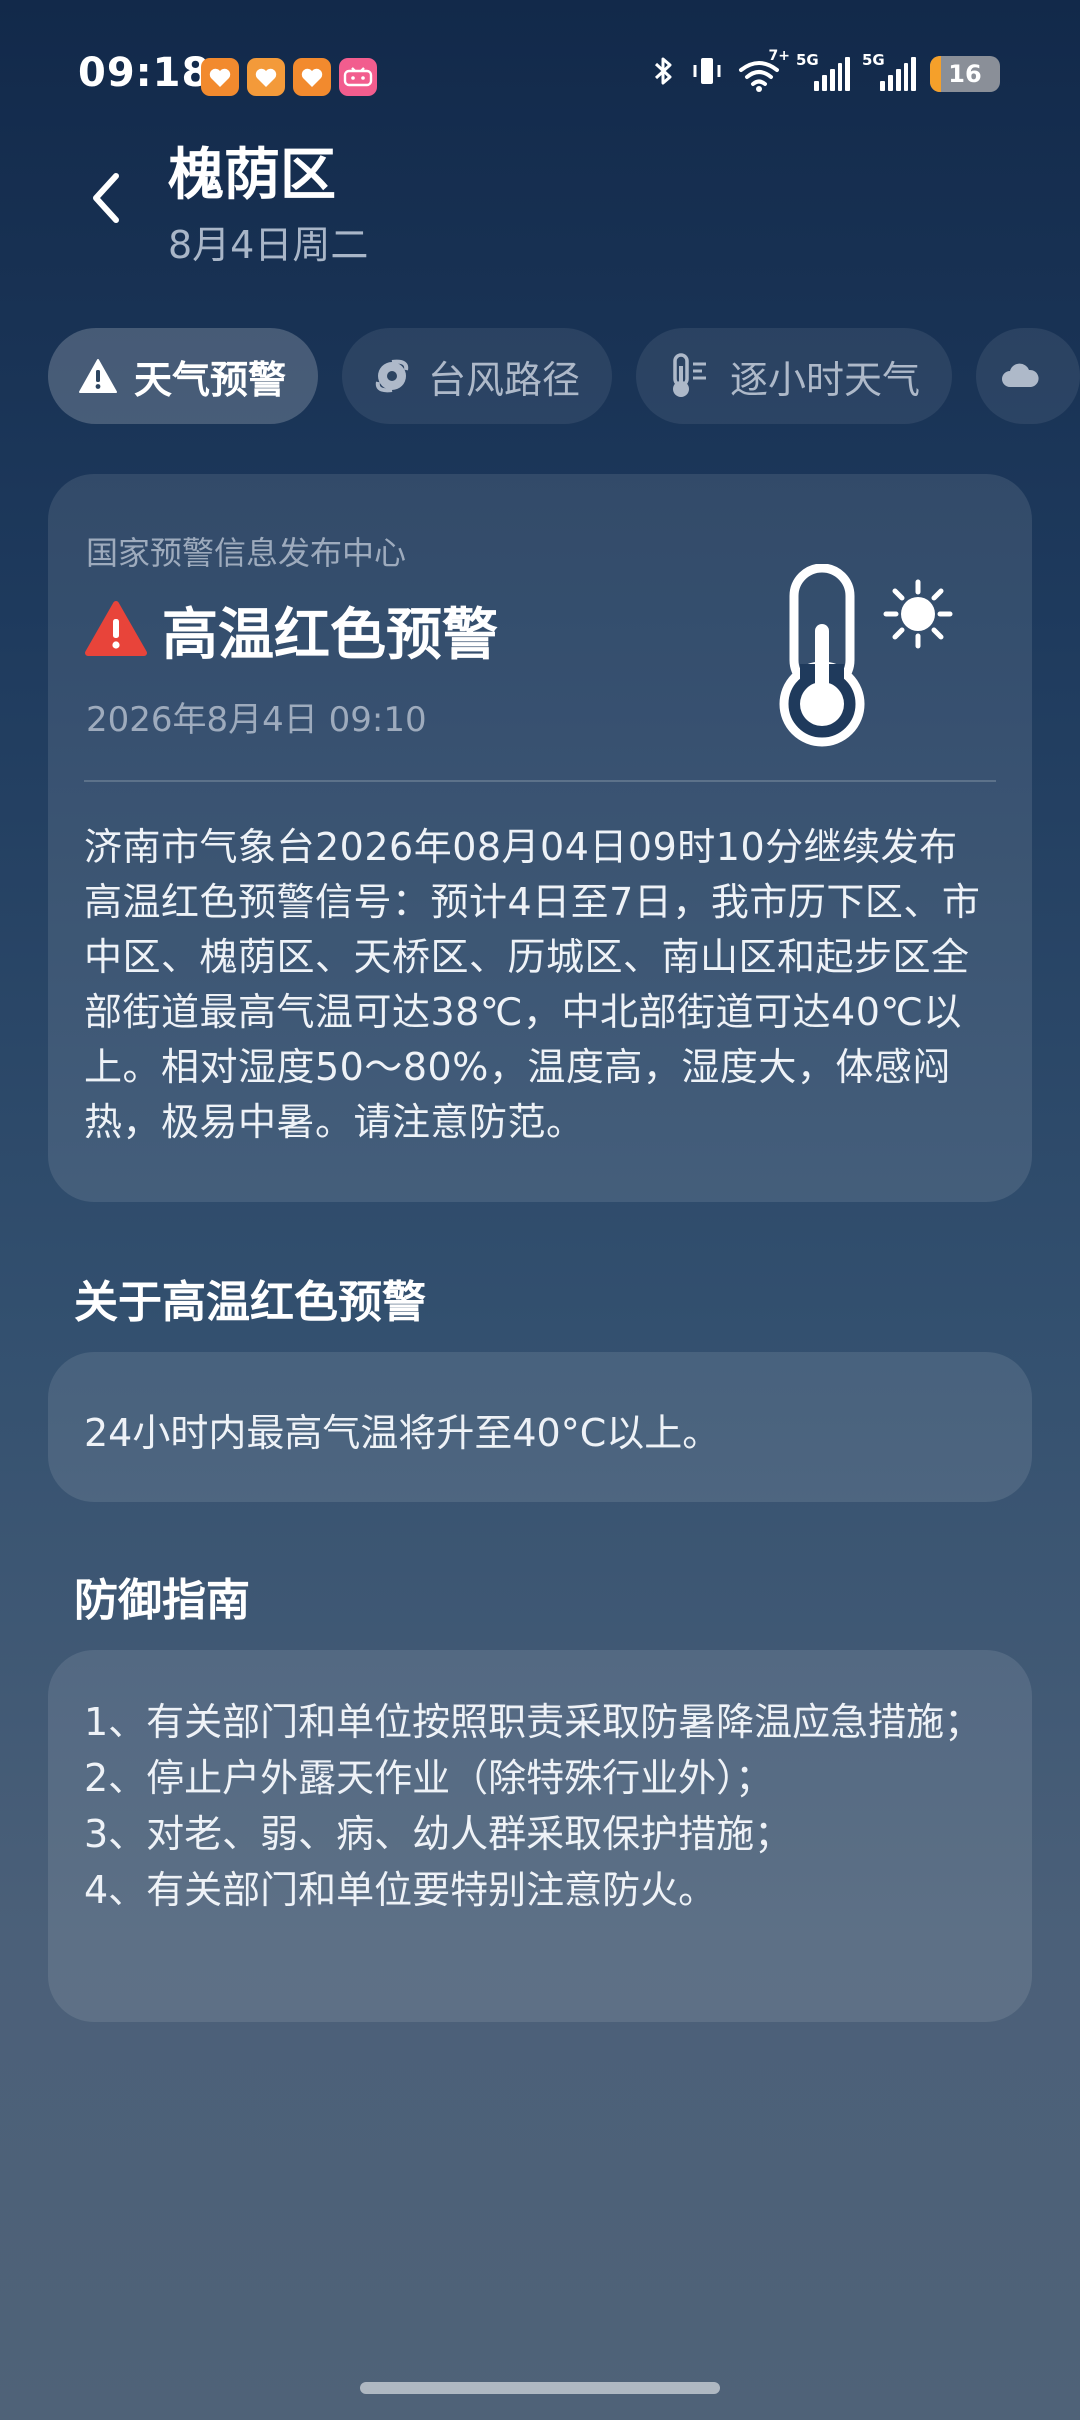  I want to click on tab-more, so click(1028, 376).